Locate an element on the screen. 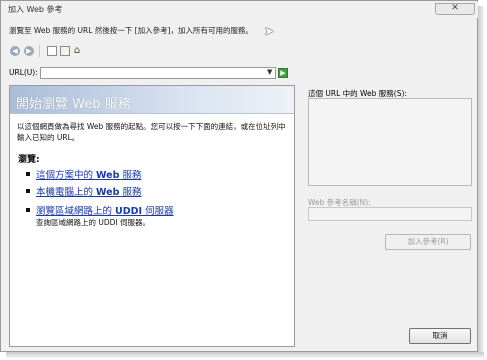  toolbar-separator is located at coordinates (39, 51).